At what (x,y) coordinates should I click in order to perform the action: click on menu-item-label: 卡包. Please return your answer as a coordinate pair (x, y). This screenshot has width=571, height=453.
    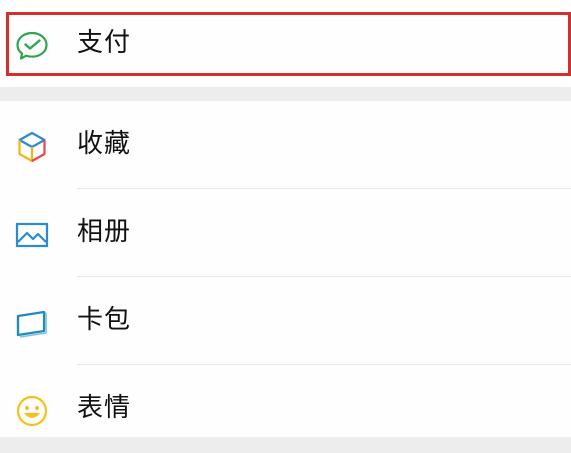
    Looking at the image, I should click on (104, 320).